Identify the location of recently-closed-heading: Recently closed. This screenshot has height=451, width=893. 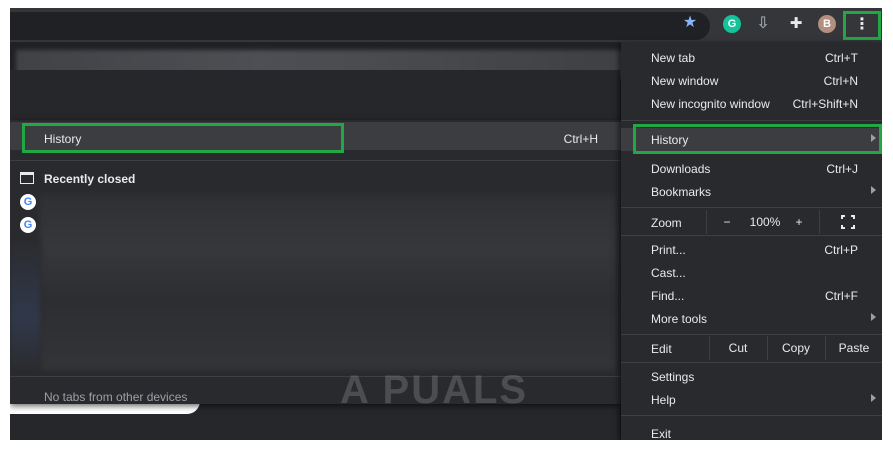
(90, 179).